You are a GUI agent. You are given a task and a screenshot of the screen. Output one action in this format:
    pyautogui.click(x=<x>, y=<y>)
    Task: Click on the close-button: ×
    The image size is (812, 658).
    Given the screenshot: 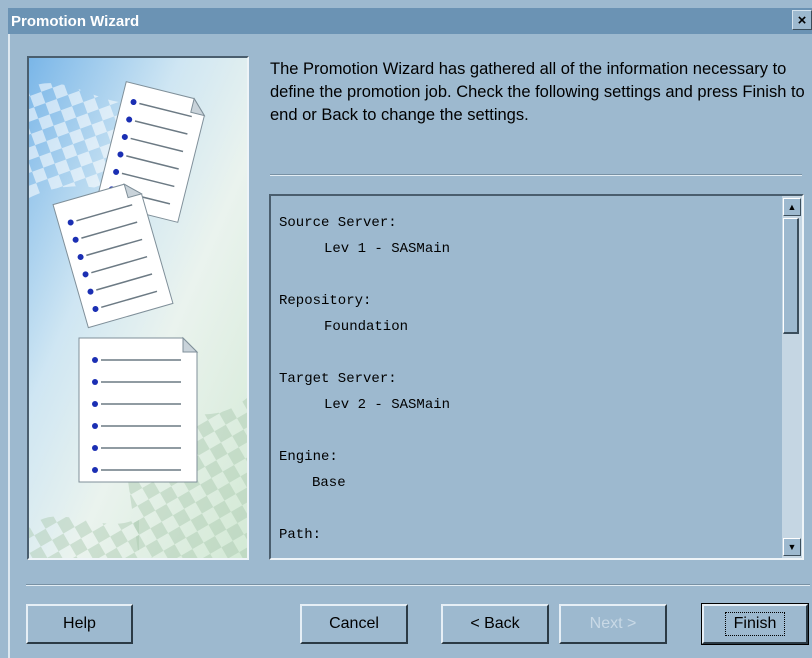 What is the action you would take?
    pyautogui.click(x=802, y=20)
    